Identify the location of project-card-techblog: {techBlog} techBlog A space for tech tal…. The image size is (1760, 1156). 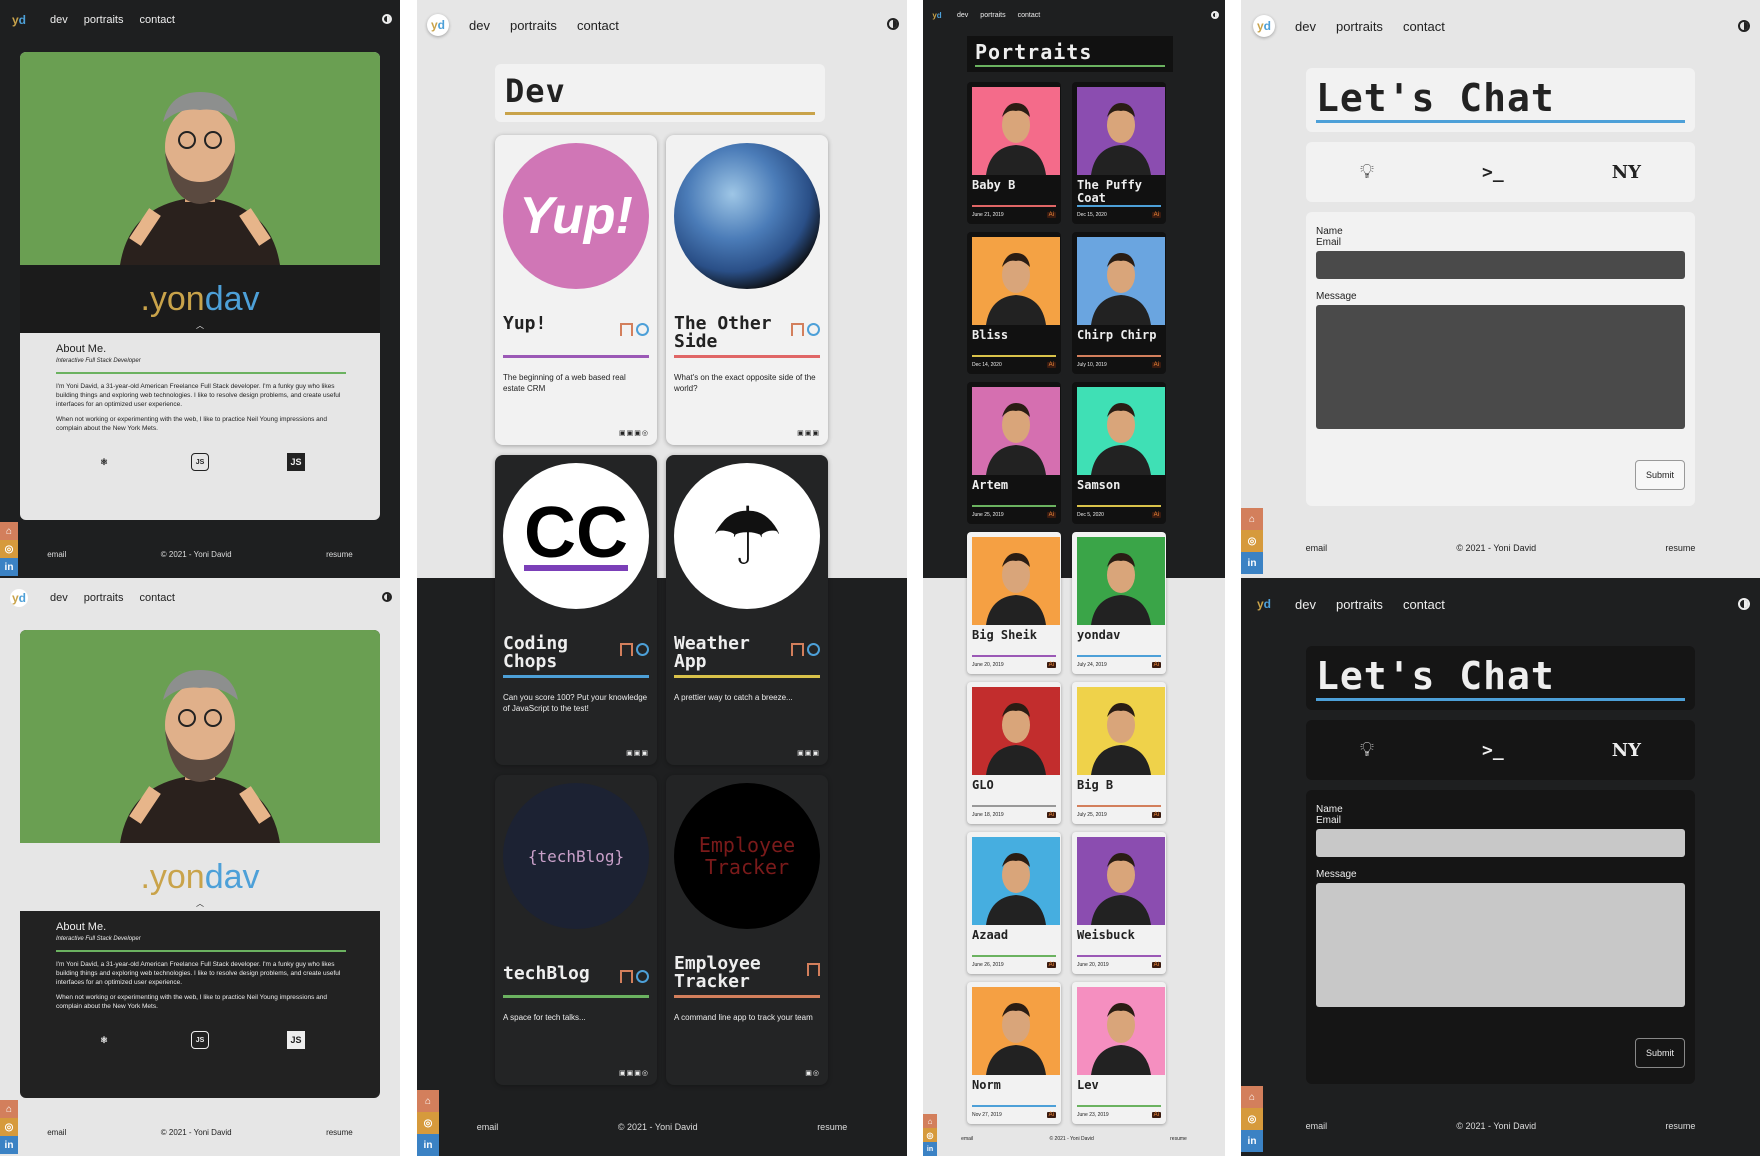
(576, 930).